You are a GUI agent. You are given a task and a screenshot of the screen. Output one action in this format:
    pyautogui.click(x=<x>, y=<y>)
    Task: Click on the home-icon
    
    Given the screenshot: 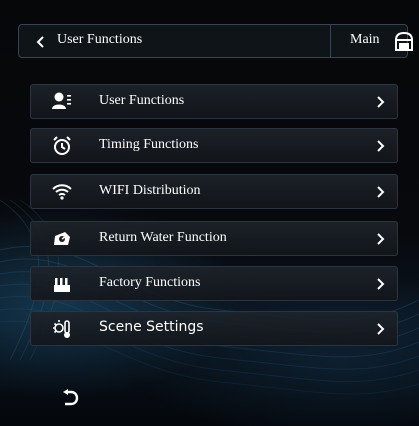 What is the action you would take?
    pyautogui.click(x=404, y=42)
    